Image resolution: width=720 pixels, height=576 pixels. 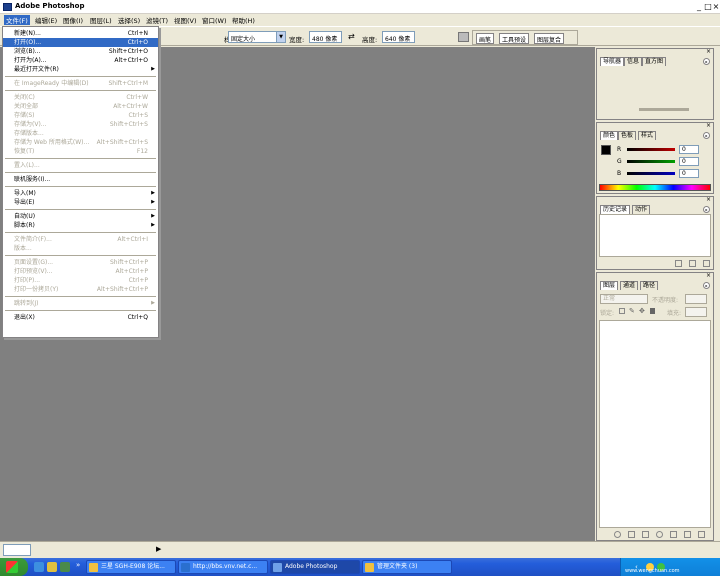 I want to click on green-slider, so click(x=651, y=161).